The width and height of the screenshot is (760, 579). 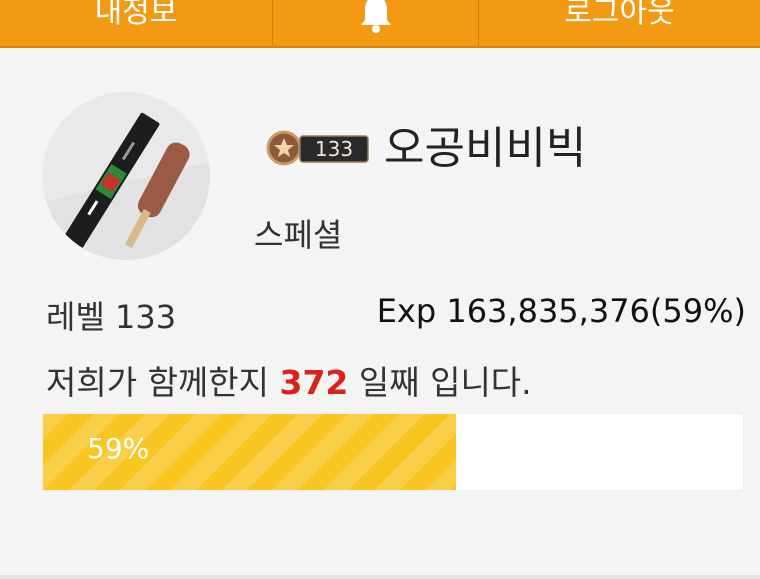 I want to click on divider, so click(x=380, y=577).